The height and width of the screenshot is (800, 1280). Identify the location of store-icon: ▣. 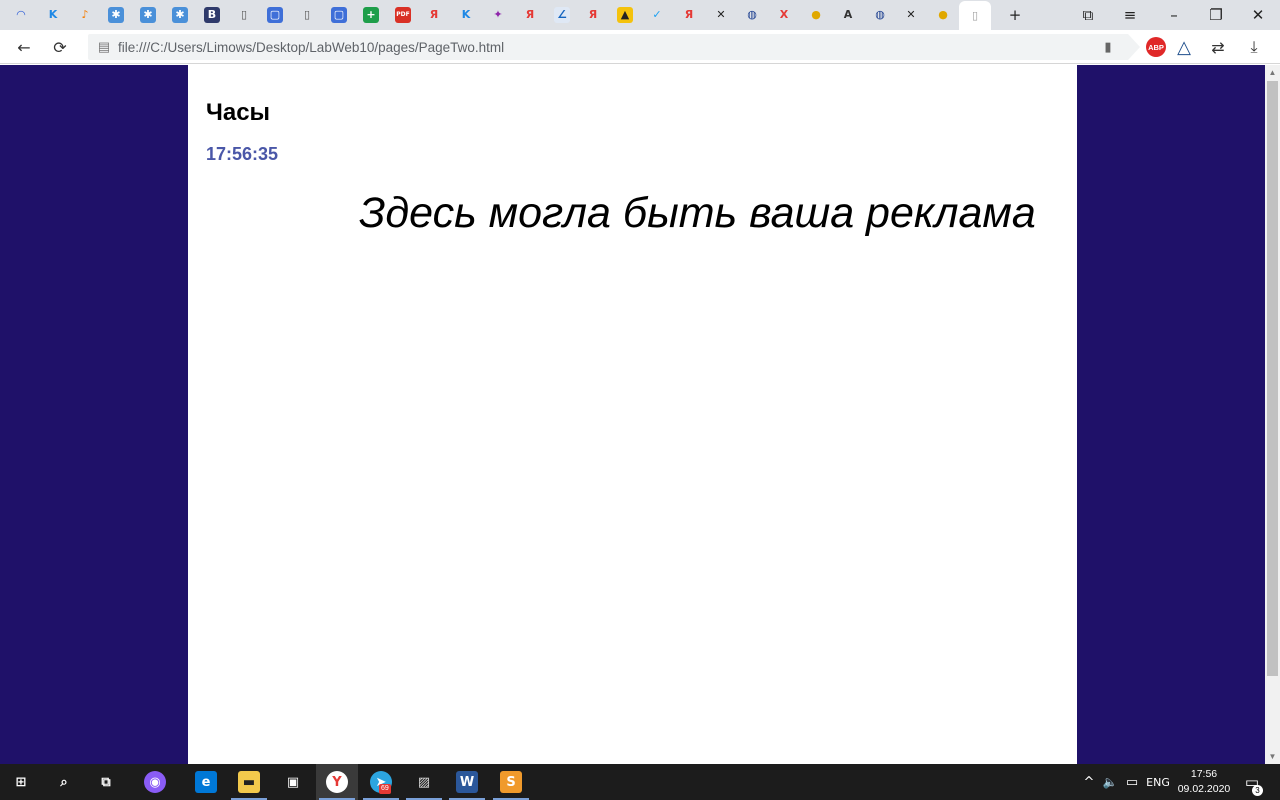
(293, 782).